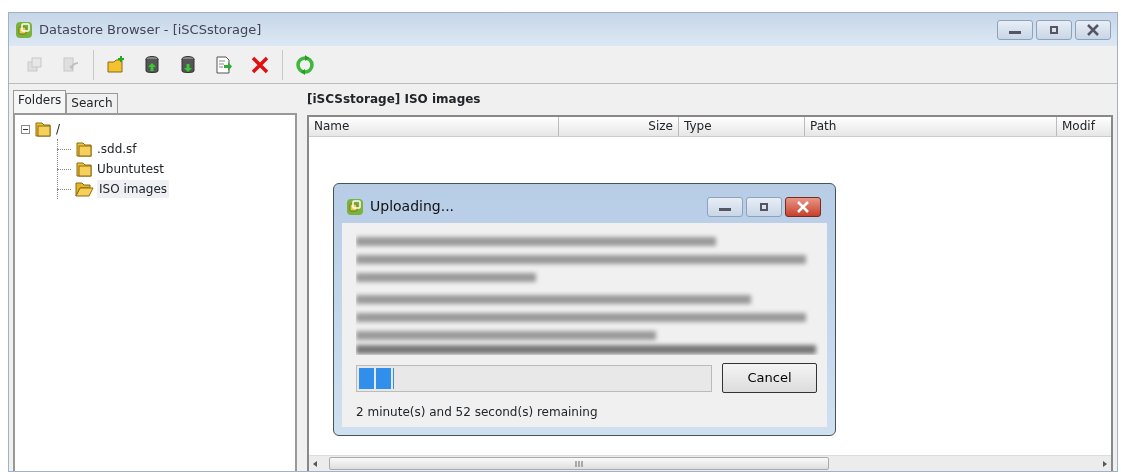  What do you see at coordinates (133, 189) in the screenshot?
I see `tree-item: ISO images` at bounding box center [133, 189].